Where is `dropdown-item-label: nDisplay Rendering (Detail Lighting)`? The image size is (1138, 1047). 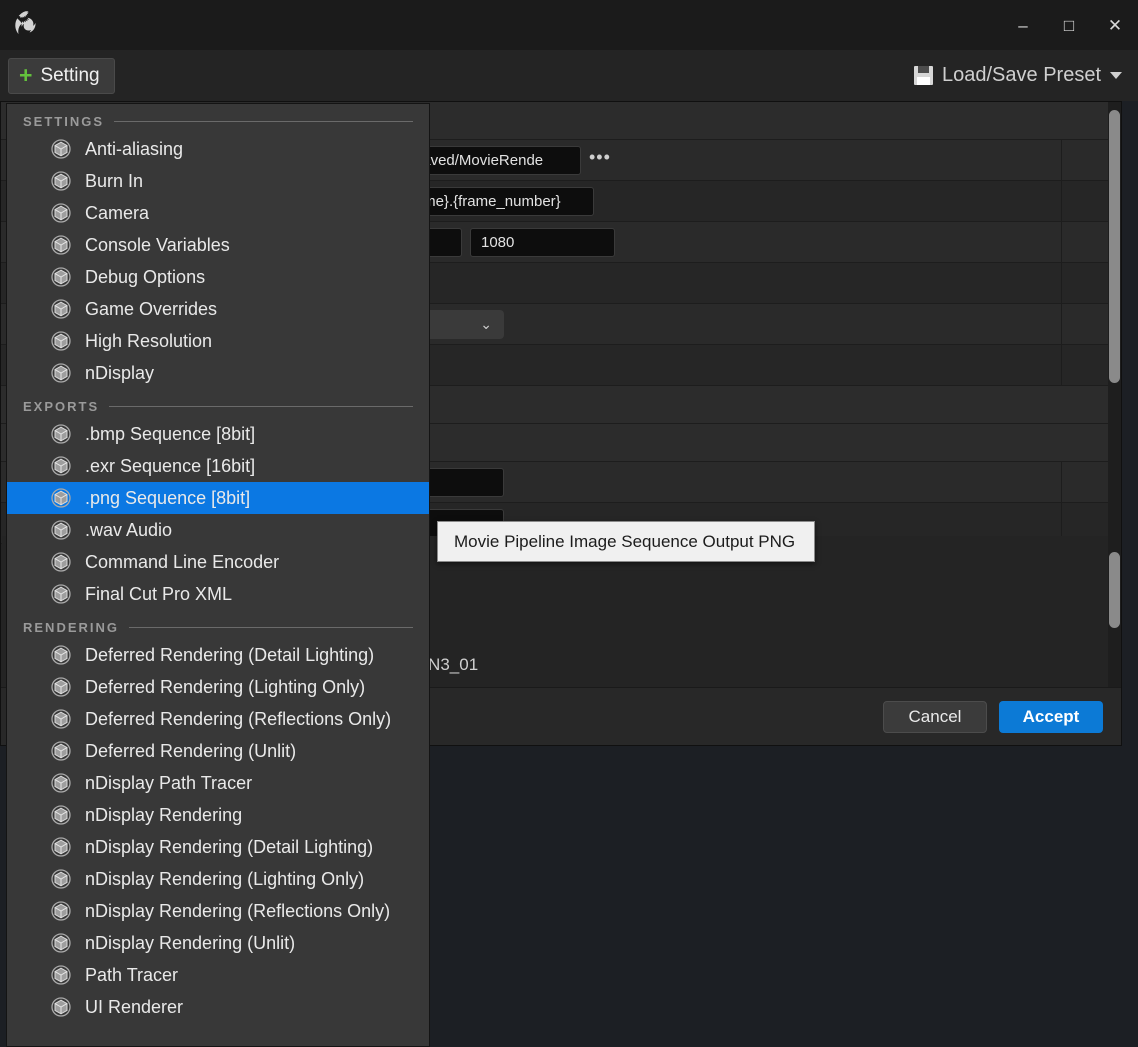
dropdown-item-label: nDisplay Rendering (Detail Lighting) is located at coordinates (229, 846).